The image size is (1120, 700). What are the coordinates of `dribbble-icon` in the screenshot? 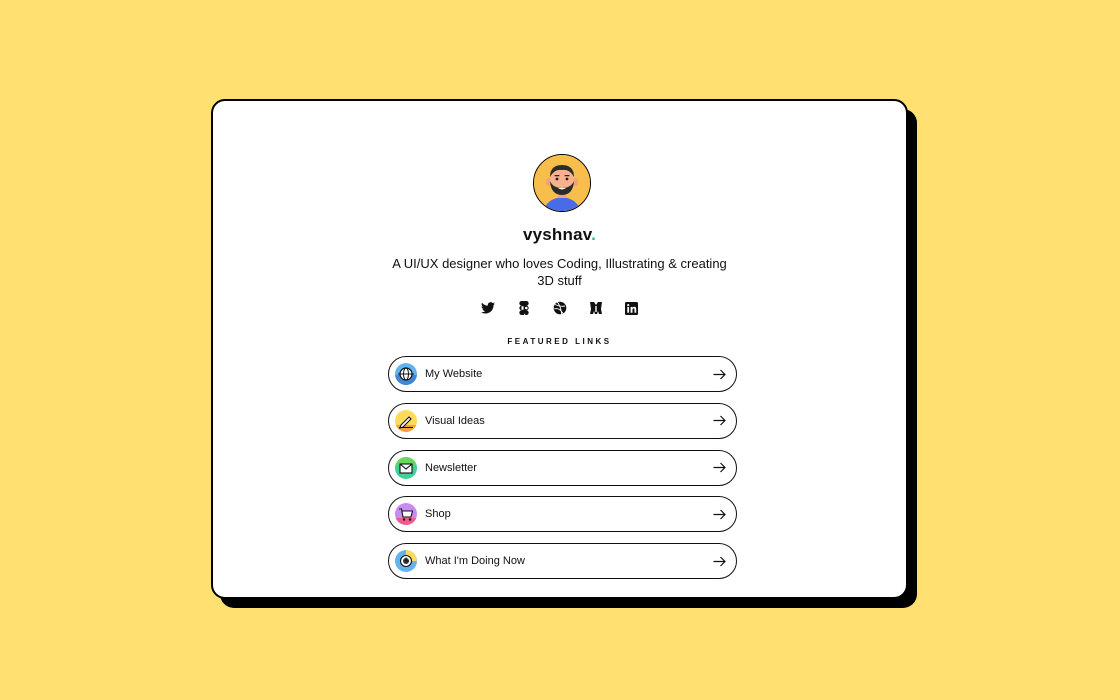 It's located at (560, 308).